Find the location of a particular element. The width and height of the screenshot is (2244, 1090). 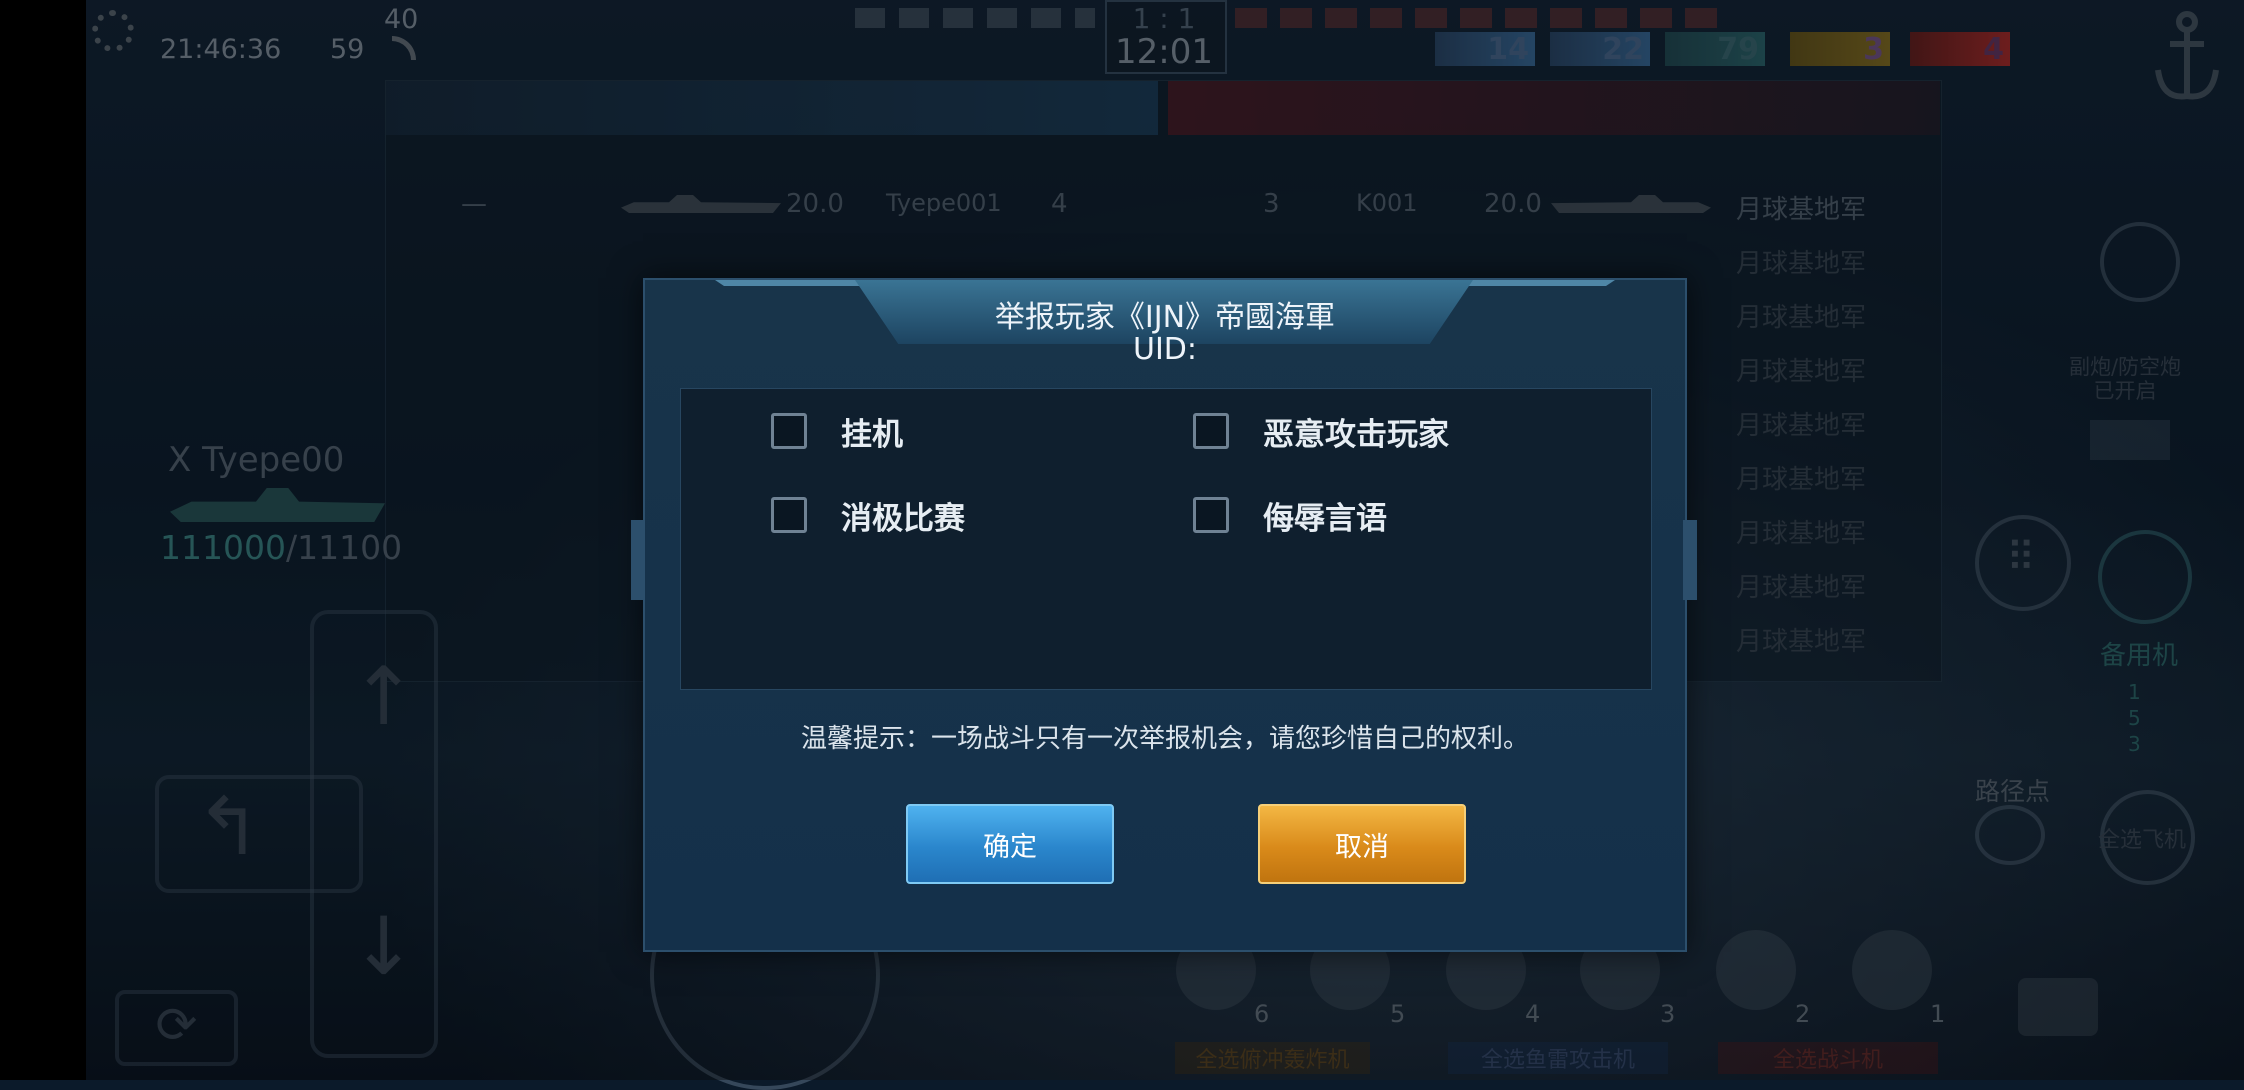

reason-label: 挂机 is located at coordinates (872, 434).